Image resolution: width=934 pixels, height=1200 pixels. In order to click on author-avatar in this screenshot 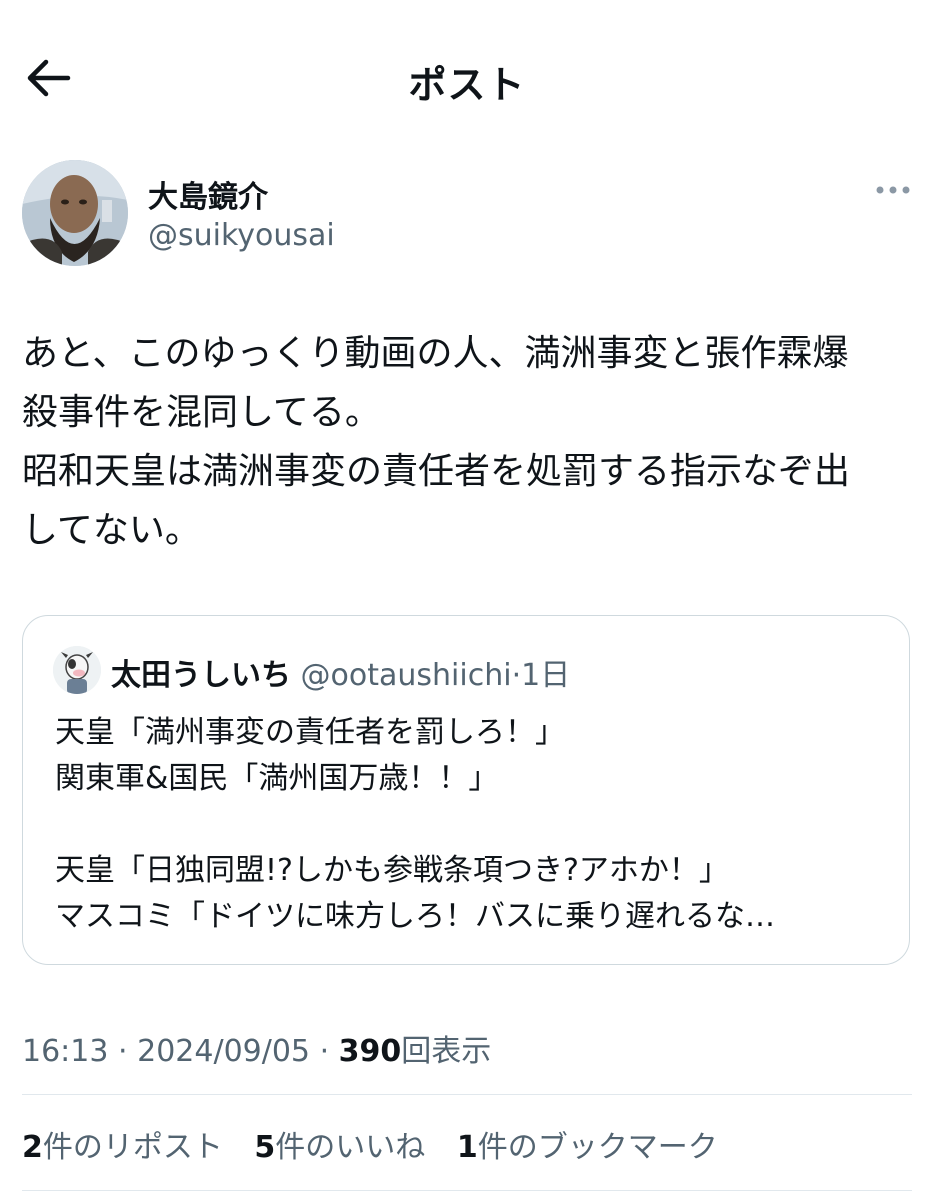, I will do `click(75, 213)`.